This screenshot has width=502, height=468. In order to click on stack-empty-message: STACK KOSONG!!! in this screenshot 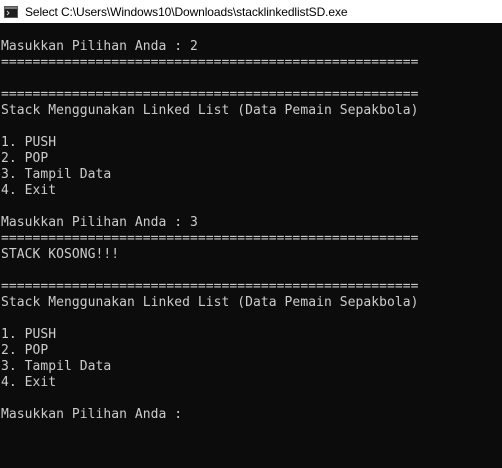, I will do `click(60, 254)`.